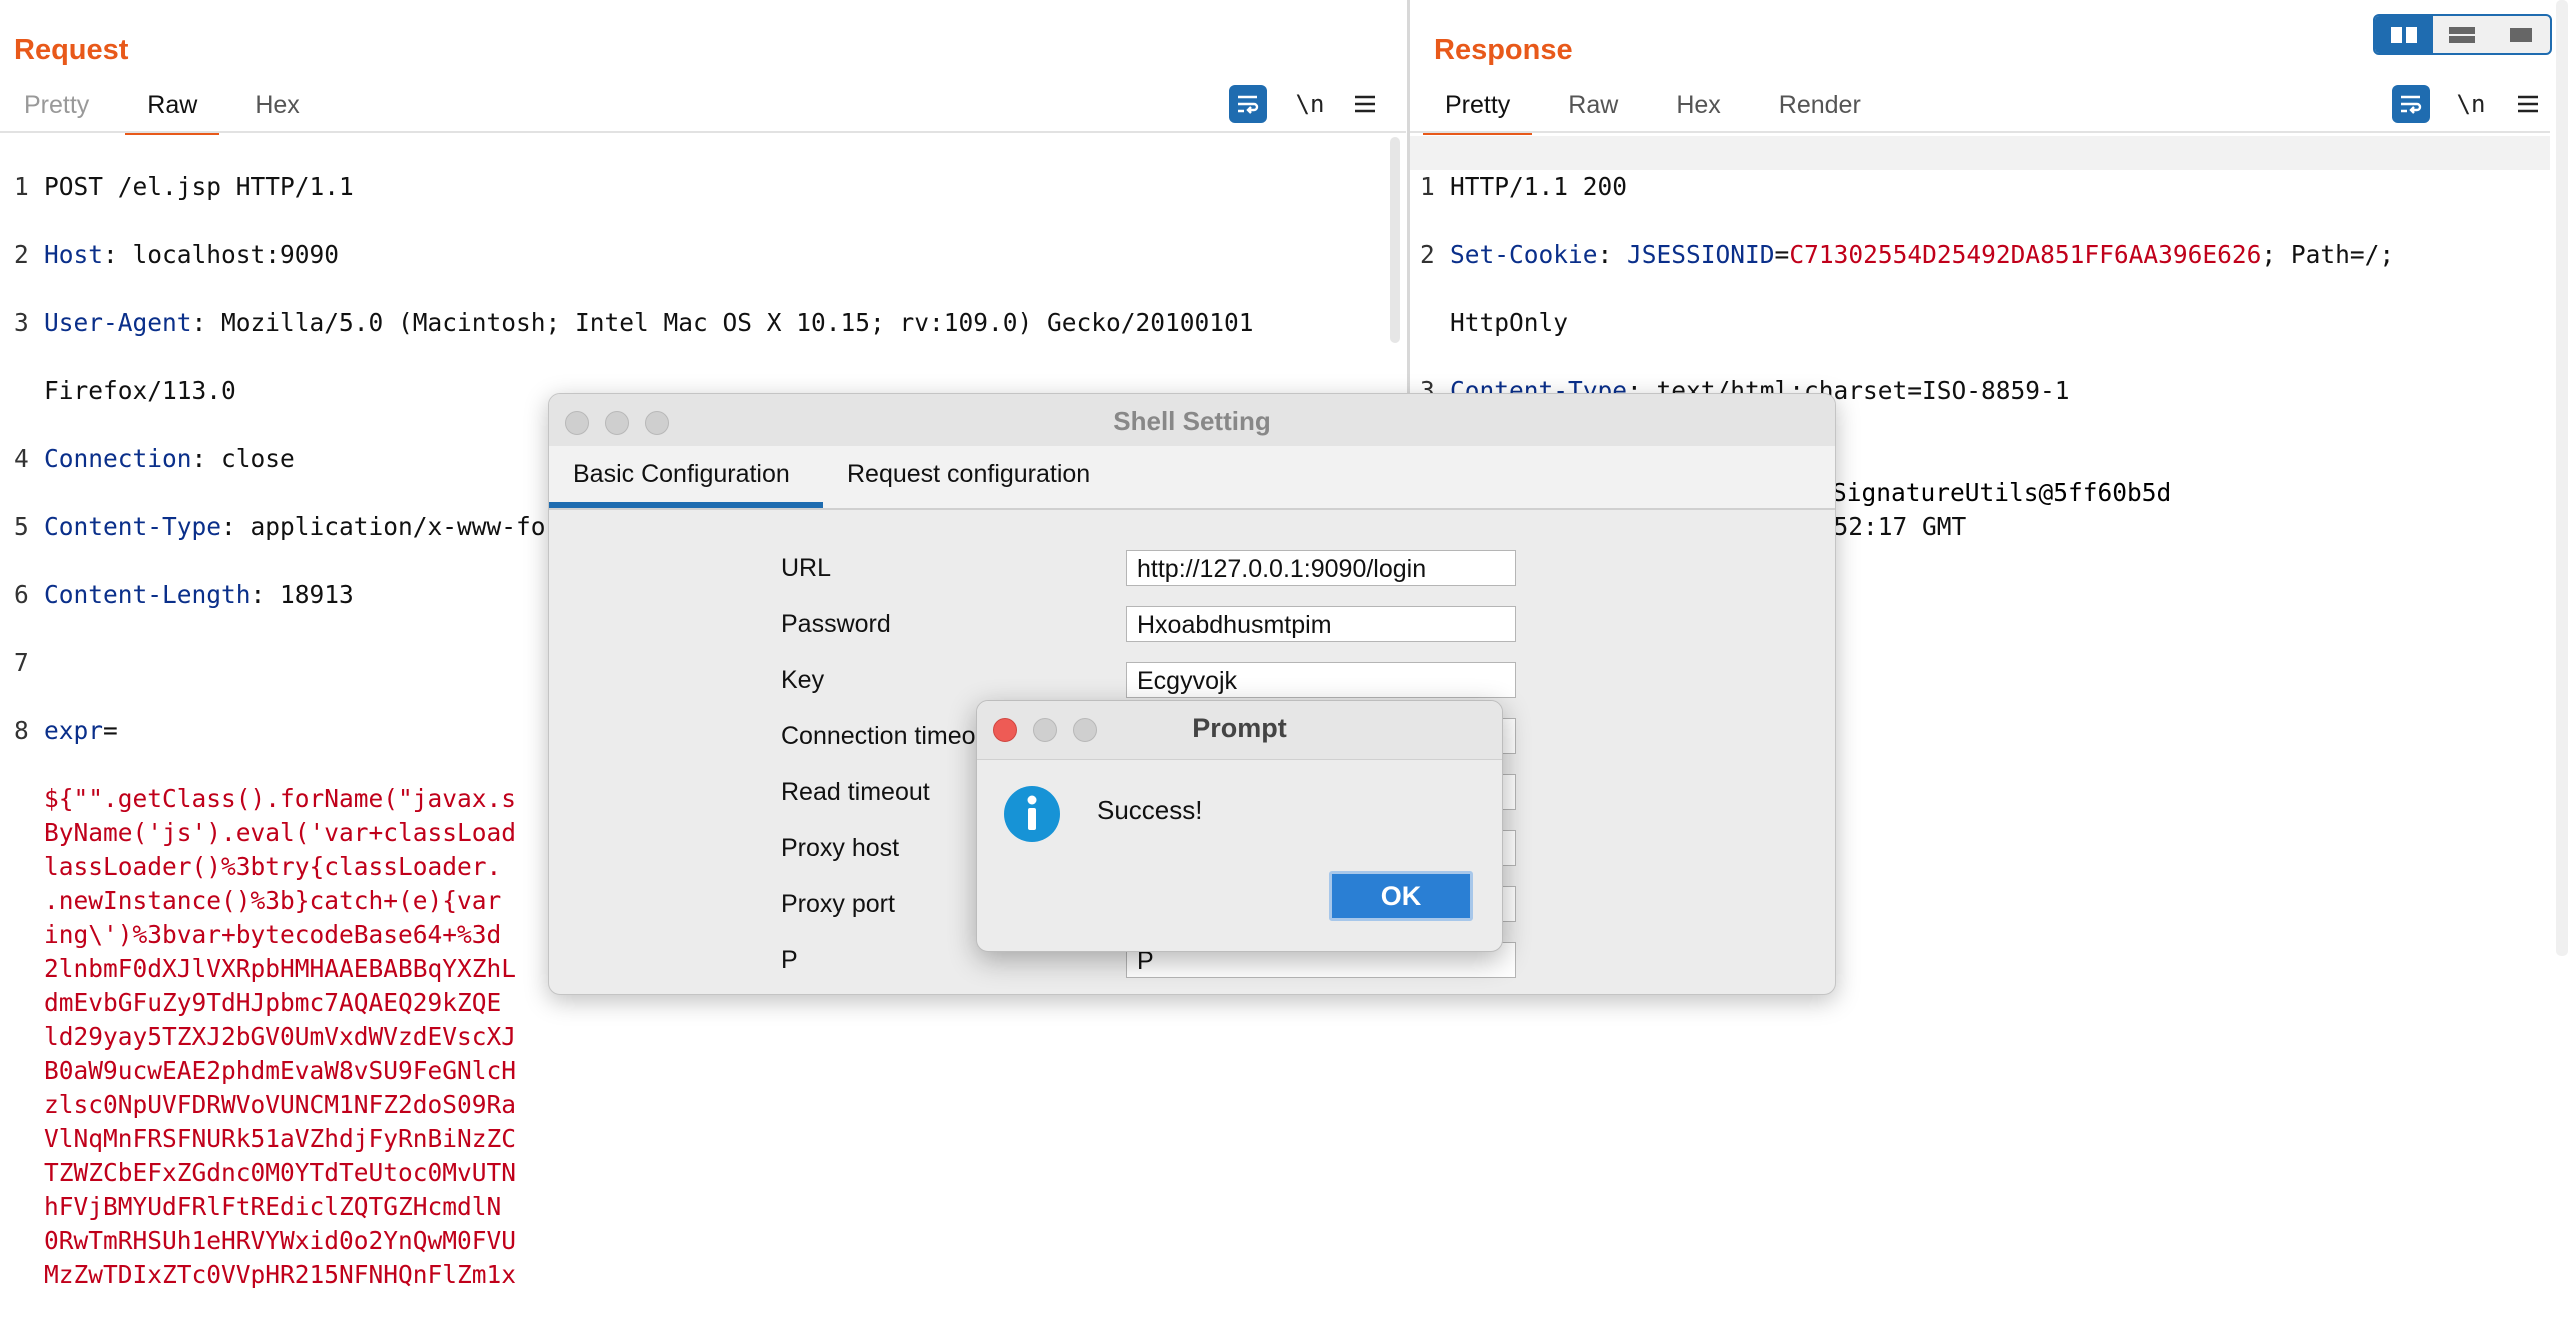 The height and width of the screenshot is (1326, 2574). What do you see at coordinates (2411, 104) in the screenshot?
I see `response-wrap-lines-icon` at bounding box center [2411, 104].